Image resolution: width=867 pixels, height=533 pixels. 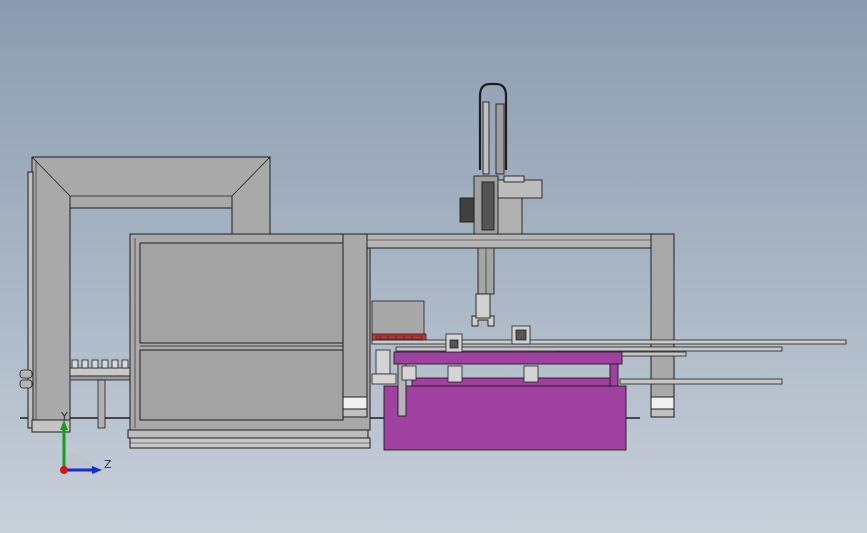 What do you see at coordinates (64, 470) in the screenshot?
I see `x-axis-dot` at bounding box center [64, 470].